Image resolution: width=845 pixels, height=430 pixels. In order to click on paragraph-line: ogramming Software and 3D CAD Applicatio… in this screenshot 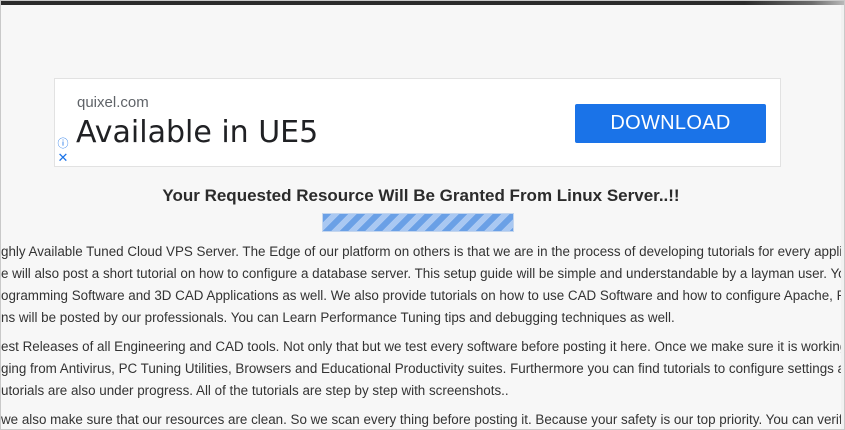, I will do `click(421, 295)`.